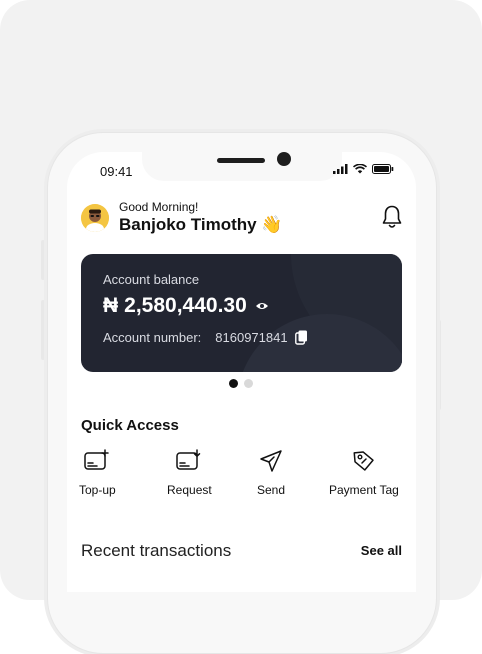  What do you see at coordinates (301, 337) in the screenshot?
I see `copy-icon` at bounding box center [301, 337].